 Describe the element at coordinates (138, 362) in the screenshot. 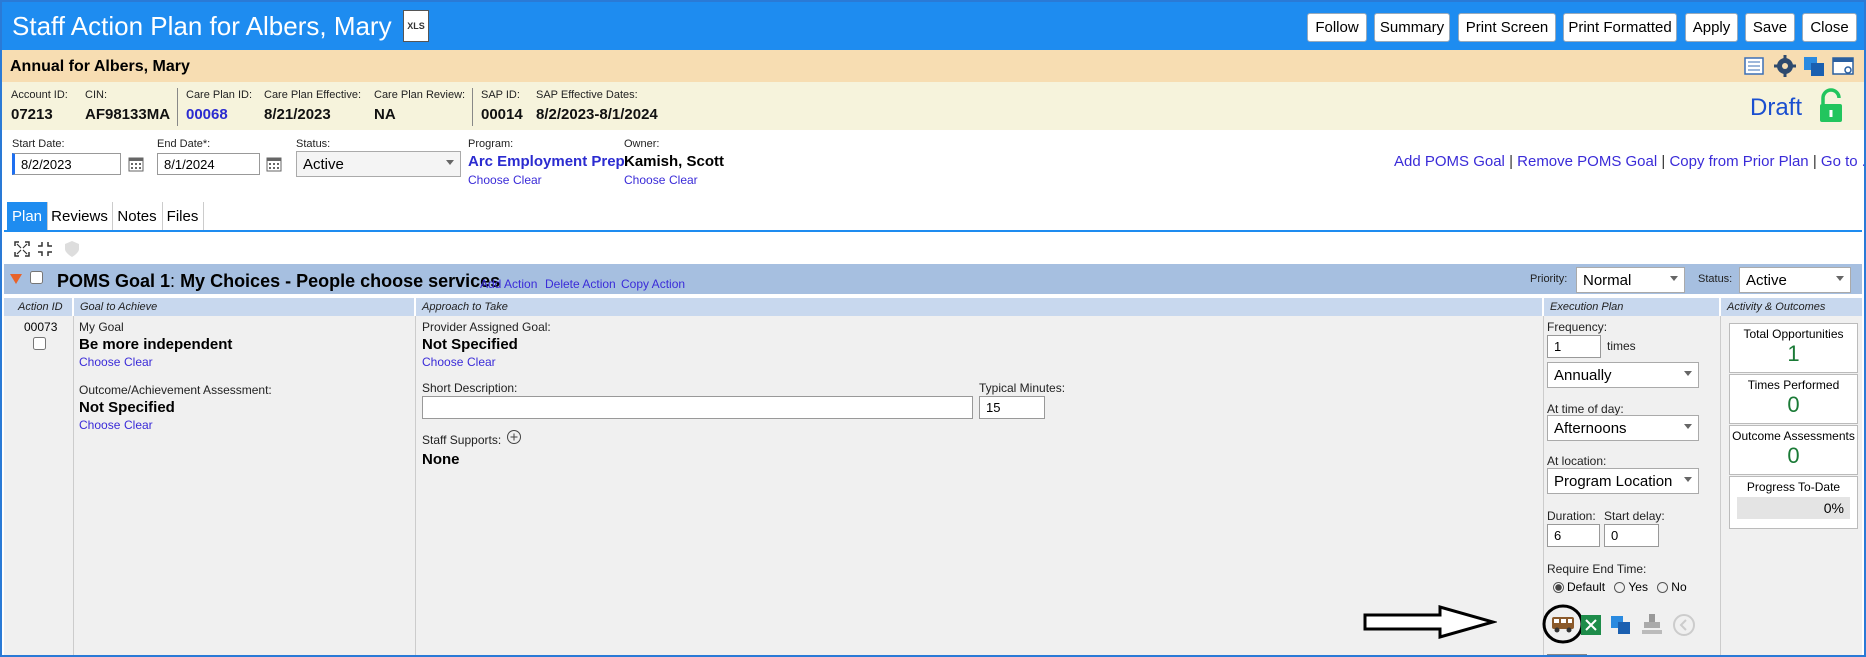

I see `my-goal-clear-link: Clear` at that location.